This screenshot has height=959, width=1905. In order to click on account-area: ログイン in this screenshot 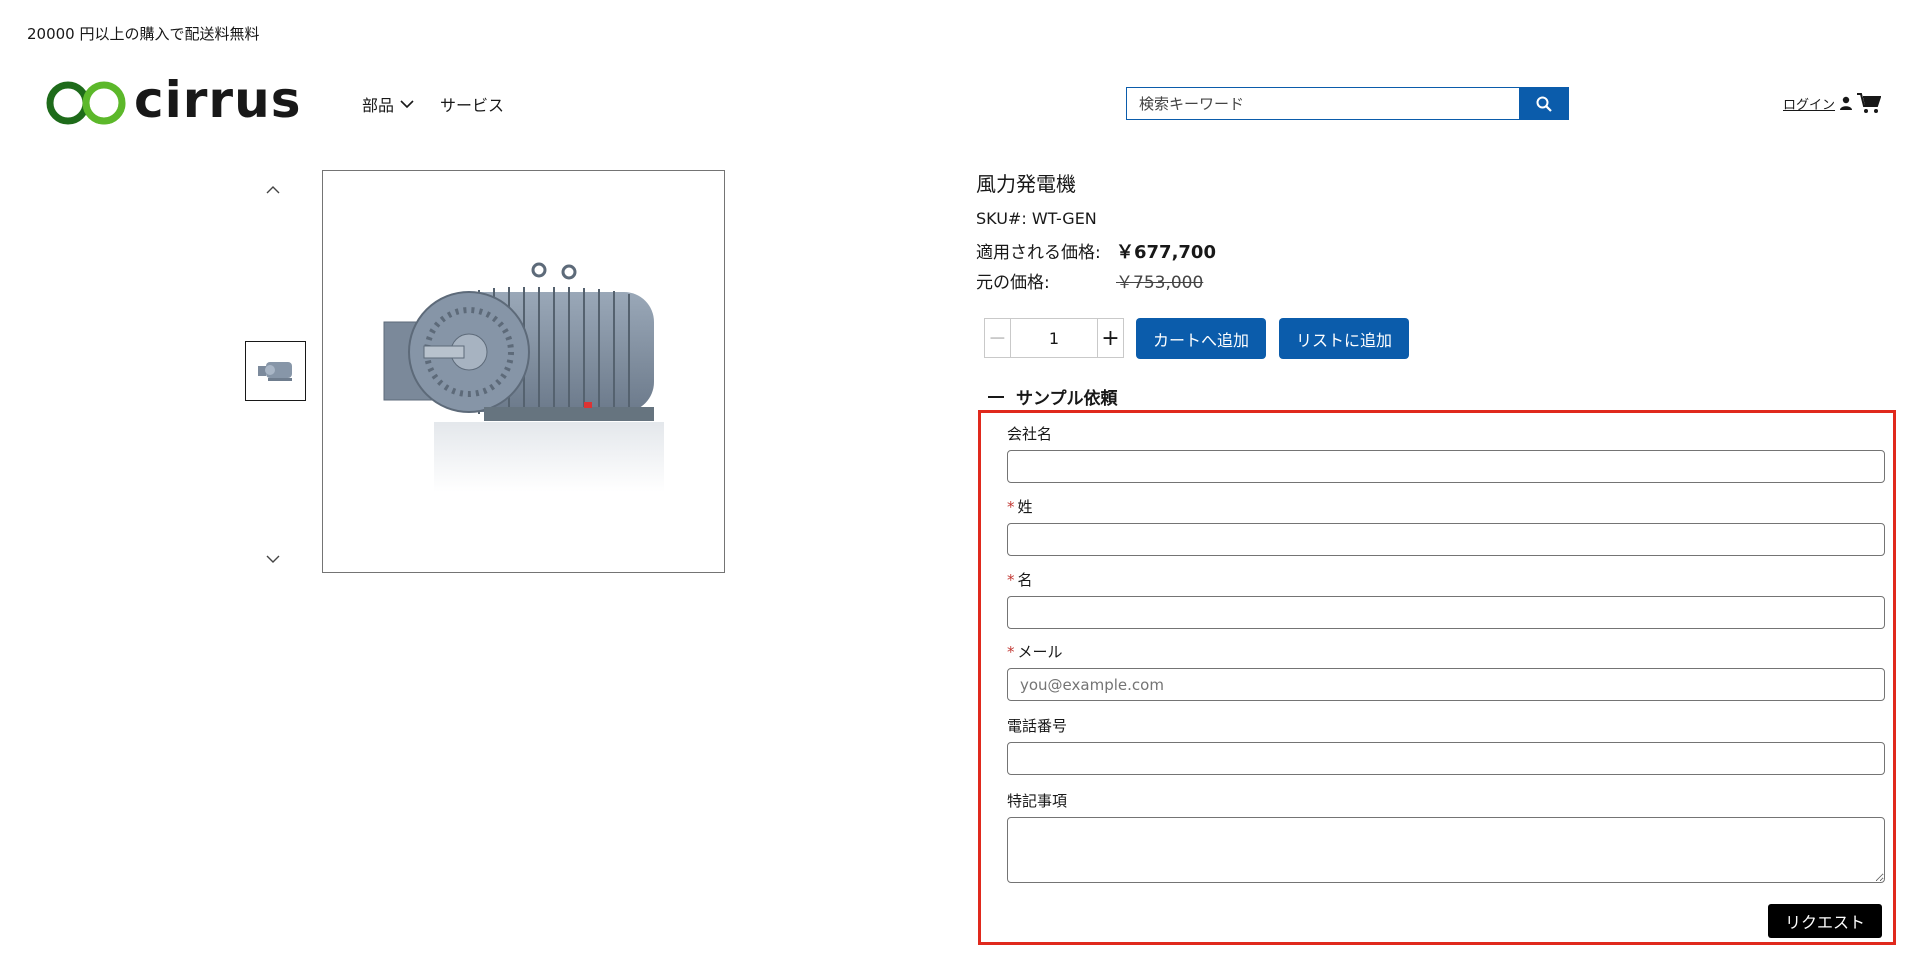, I will do `click(1832, 103)`.